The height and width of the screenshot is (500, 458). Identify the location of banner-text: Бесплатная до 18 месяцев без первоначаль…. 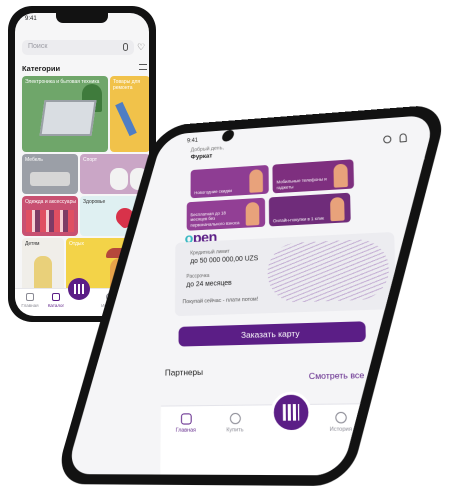
(216, 218).